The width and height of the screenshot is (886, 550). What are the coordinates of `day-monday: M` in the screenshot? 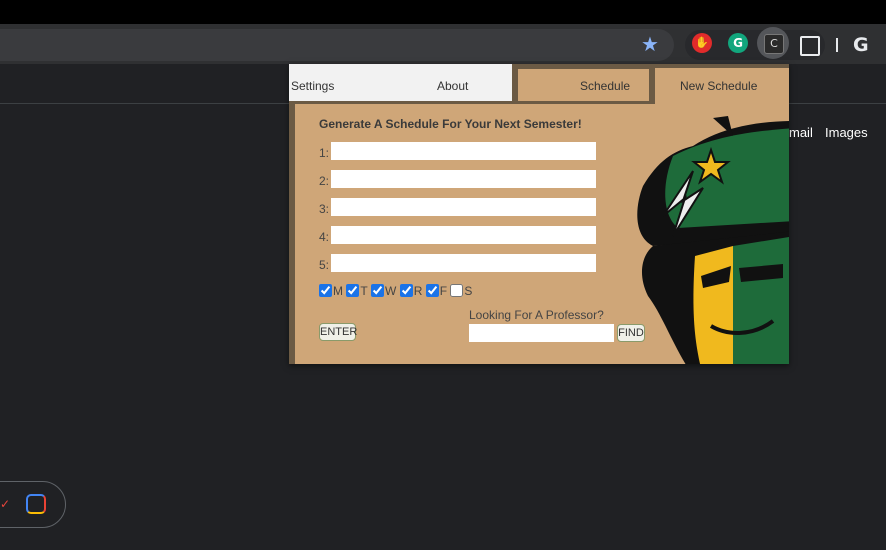 It's located at (331, 291).